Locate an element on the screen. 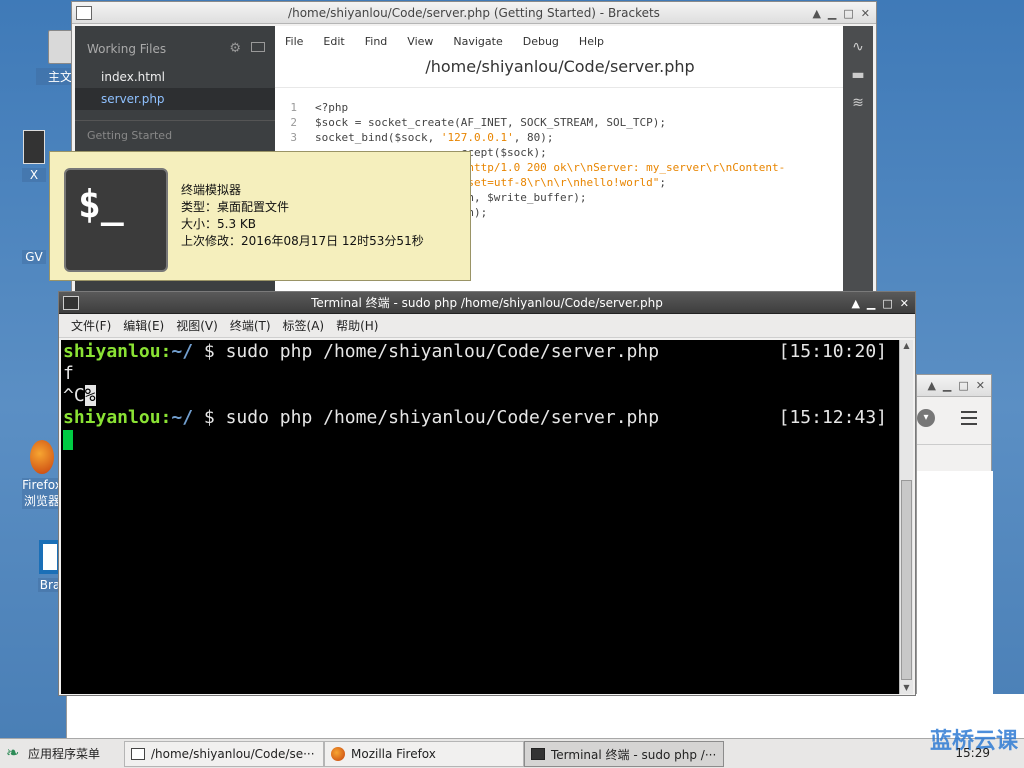 The image size is (1024, 768). taskbar-item-brackets: /home/shiyanlou/Code/se··· is located at coordinates (224, 754).